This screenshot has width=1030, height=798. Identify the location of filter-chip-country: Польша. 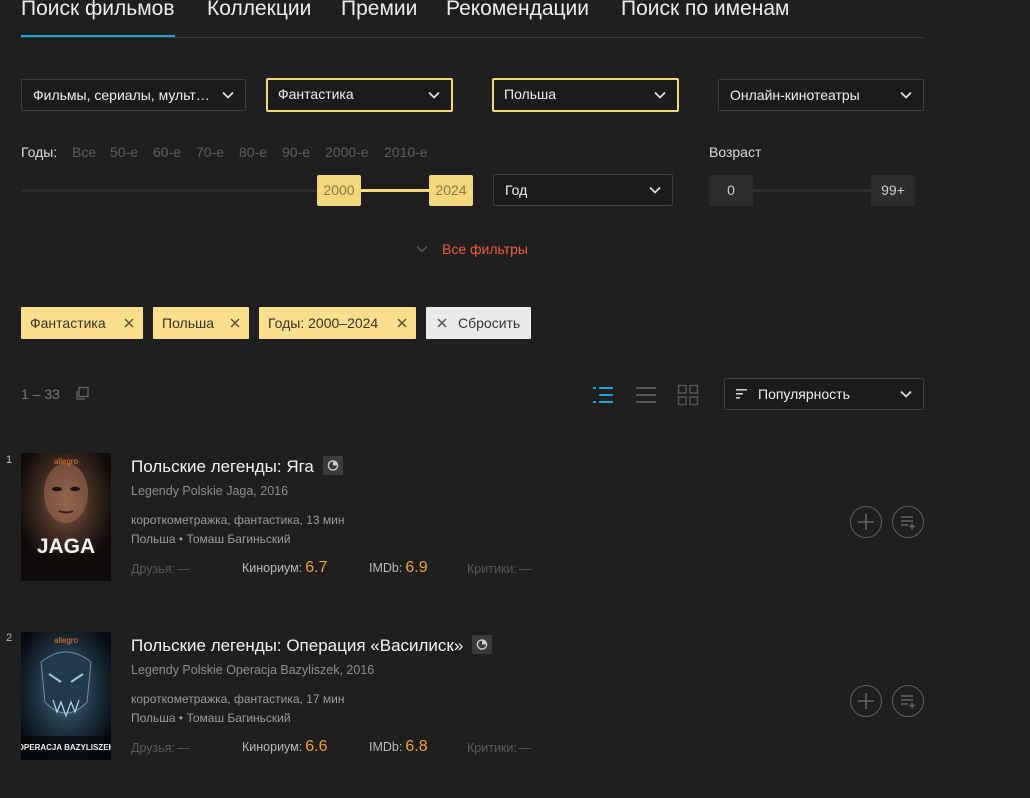
(201, 323).